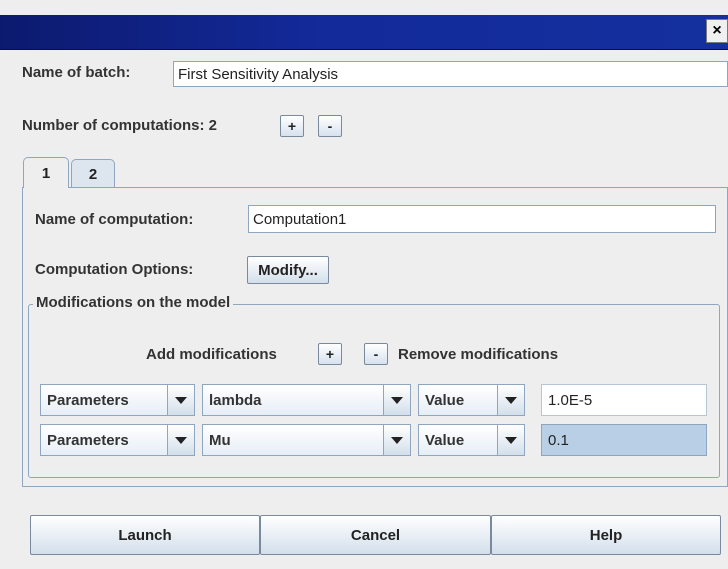 Image resolution: width=728 pixels, height=569 pixels. Describe the element at coordinates (114, 269) in the screenshot. I see `computation-options-label: Computation Options:` at that location.